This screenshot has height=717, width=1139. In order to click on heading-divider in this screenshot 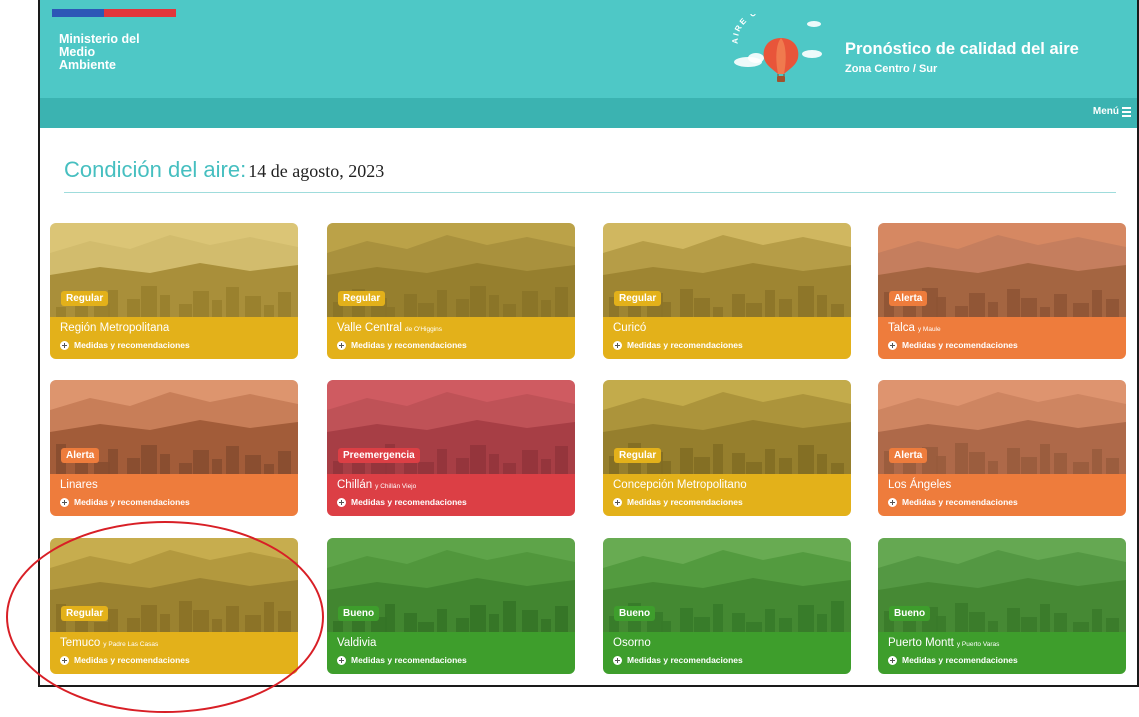, I will do `click(590, 192)`.